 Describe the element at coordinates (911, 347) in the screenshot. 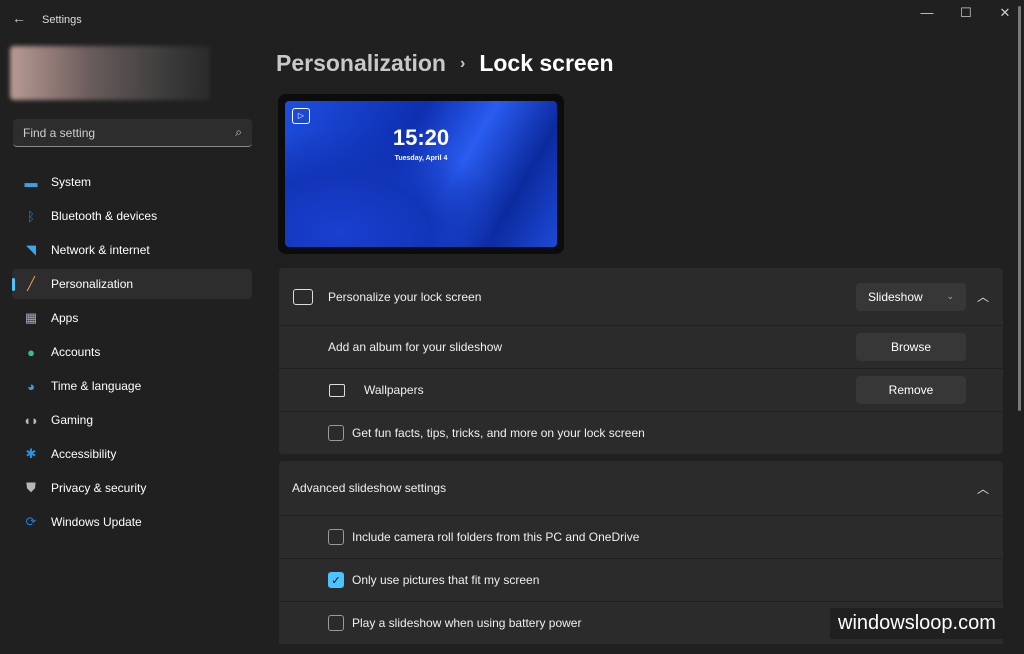

I see `browse-button: Browse` at that location.